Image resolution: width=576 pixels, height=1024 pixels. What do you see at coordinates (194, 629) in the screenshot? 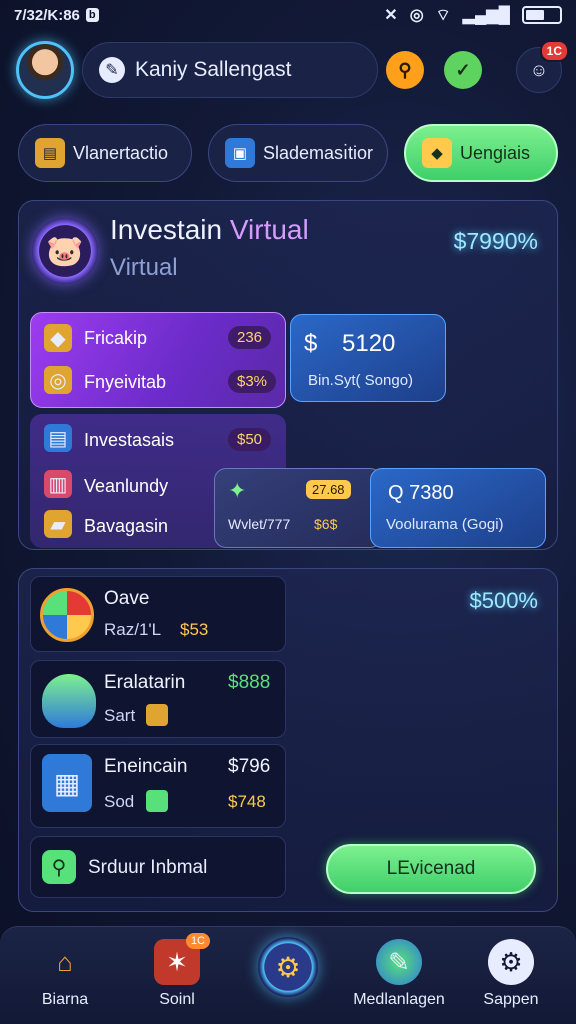
I see `summary-item-sub-value: $53` at bounding box center [194, 629].